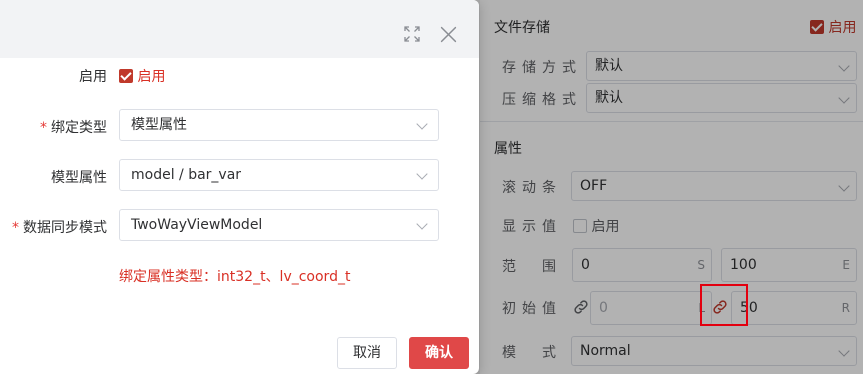 The image size is (863, 374). I want to click on highlight-box, so click(724, 305).